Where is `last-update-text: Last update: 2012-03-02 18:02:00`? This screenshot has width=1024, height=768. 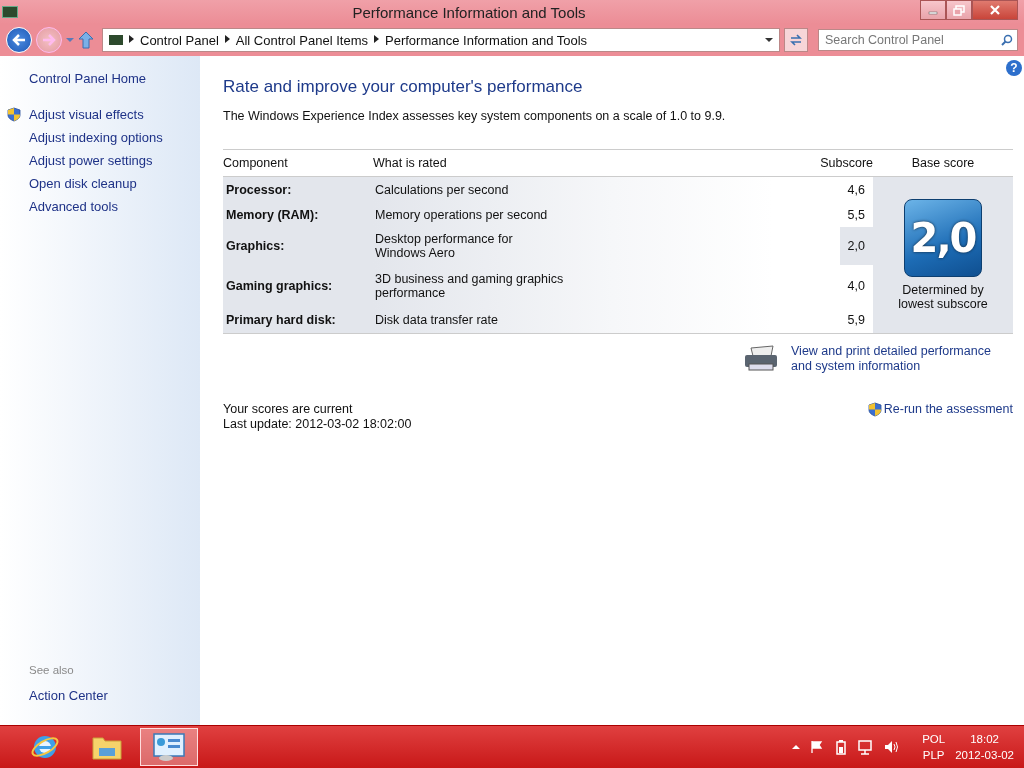 last-update-text: Last update: 2012-03-02 18:02:00 is located at coordinates (317, 424).